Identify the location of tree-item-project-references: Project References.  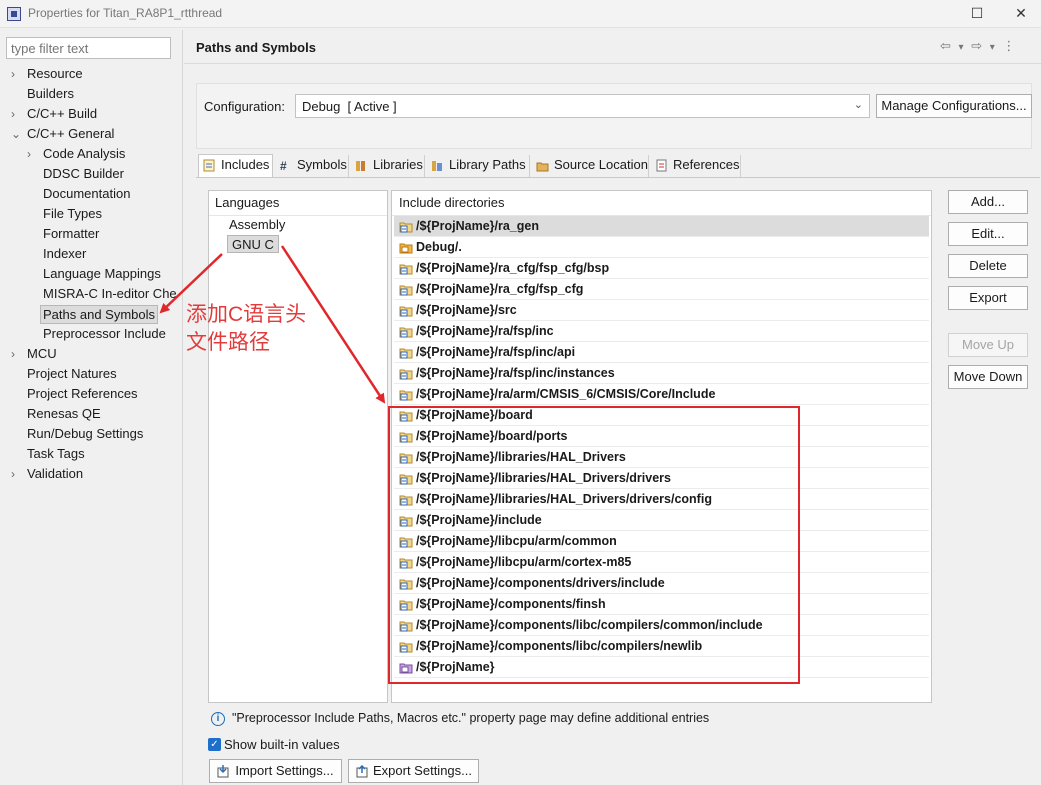
(91, 394).